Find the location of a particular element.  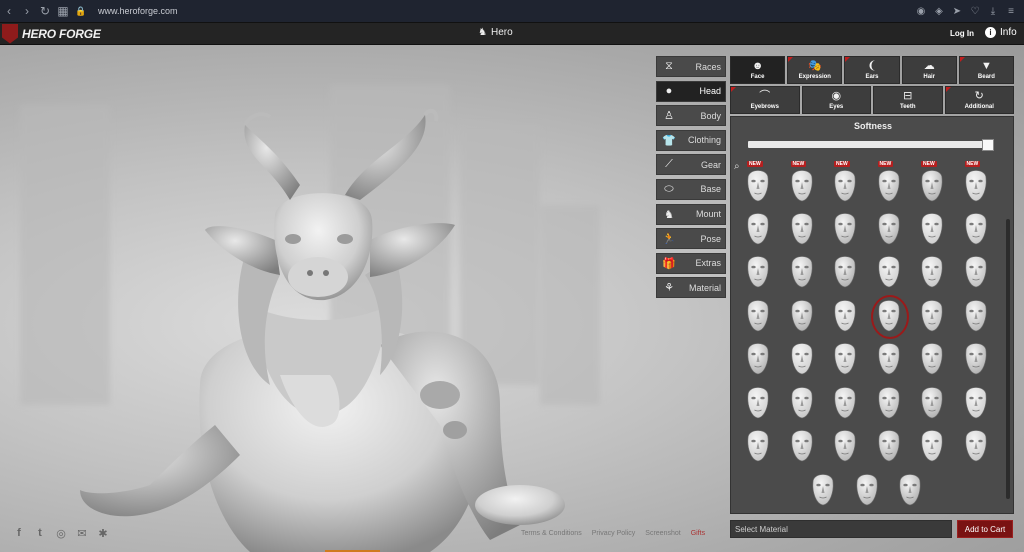

heart-icon: ♡ is located at coordinates (975, 11).